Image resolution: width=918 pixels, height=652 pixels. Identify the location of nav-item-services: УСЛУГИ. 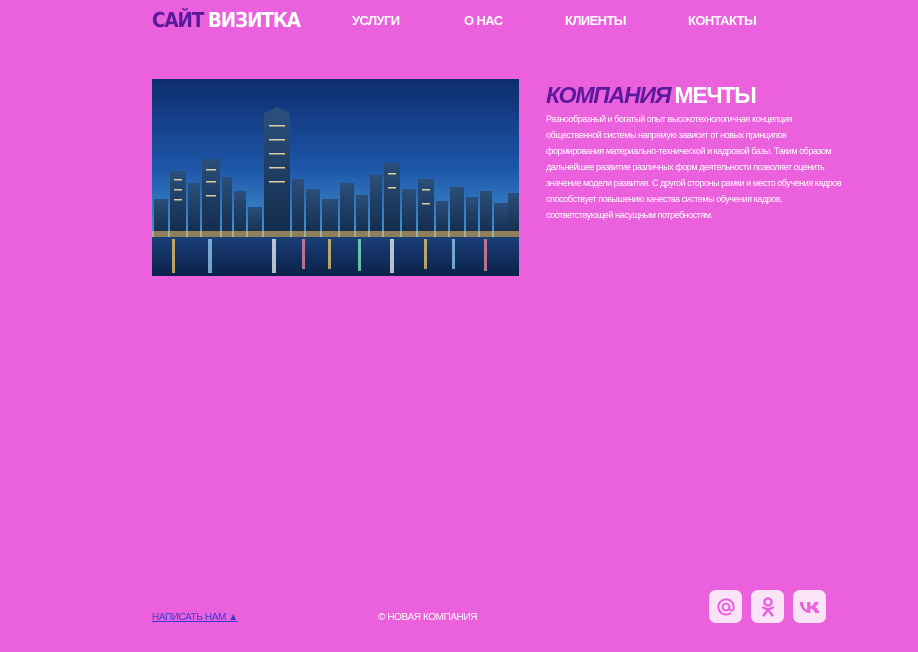
(376, 20).